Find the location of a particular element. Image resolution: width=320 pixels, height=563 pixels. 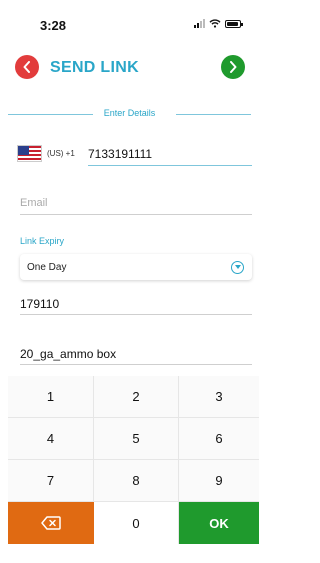

link-expiry-label: Link Expiry is located at coordinates (42, 241).